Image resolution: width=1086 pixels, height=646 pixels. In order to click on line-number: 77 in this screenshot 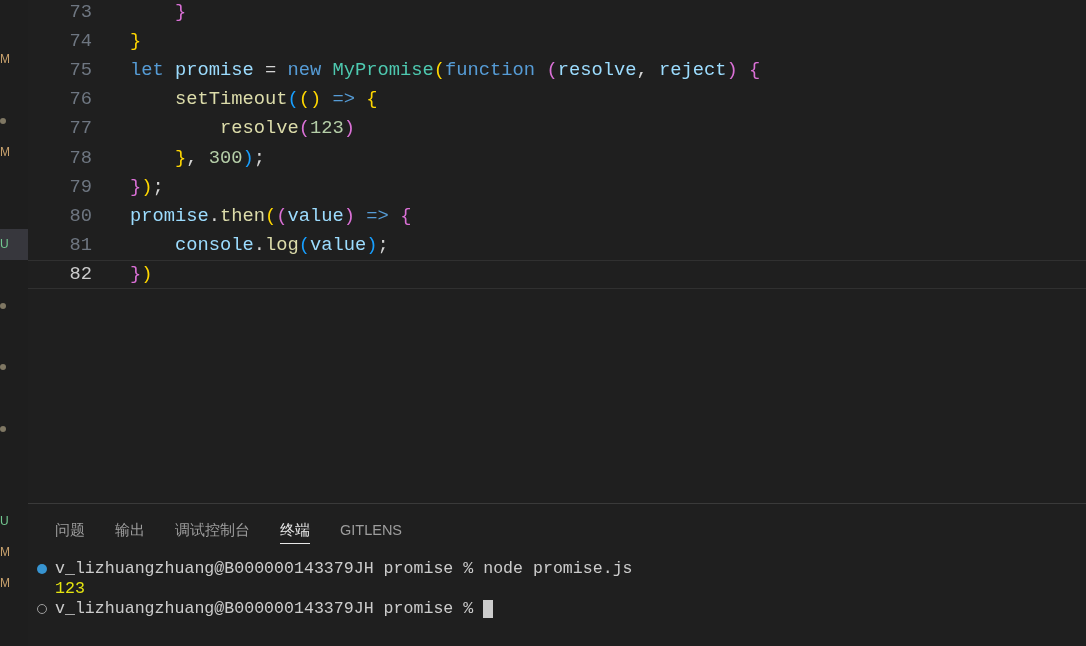, I will do `click(80, 128)`.